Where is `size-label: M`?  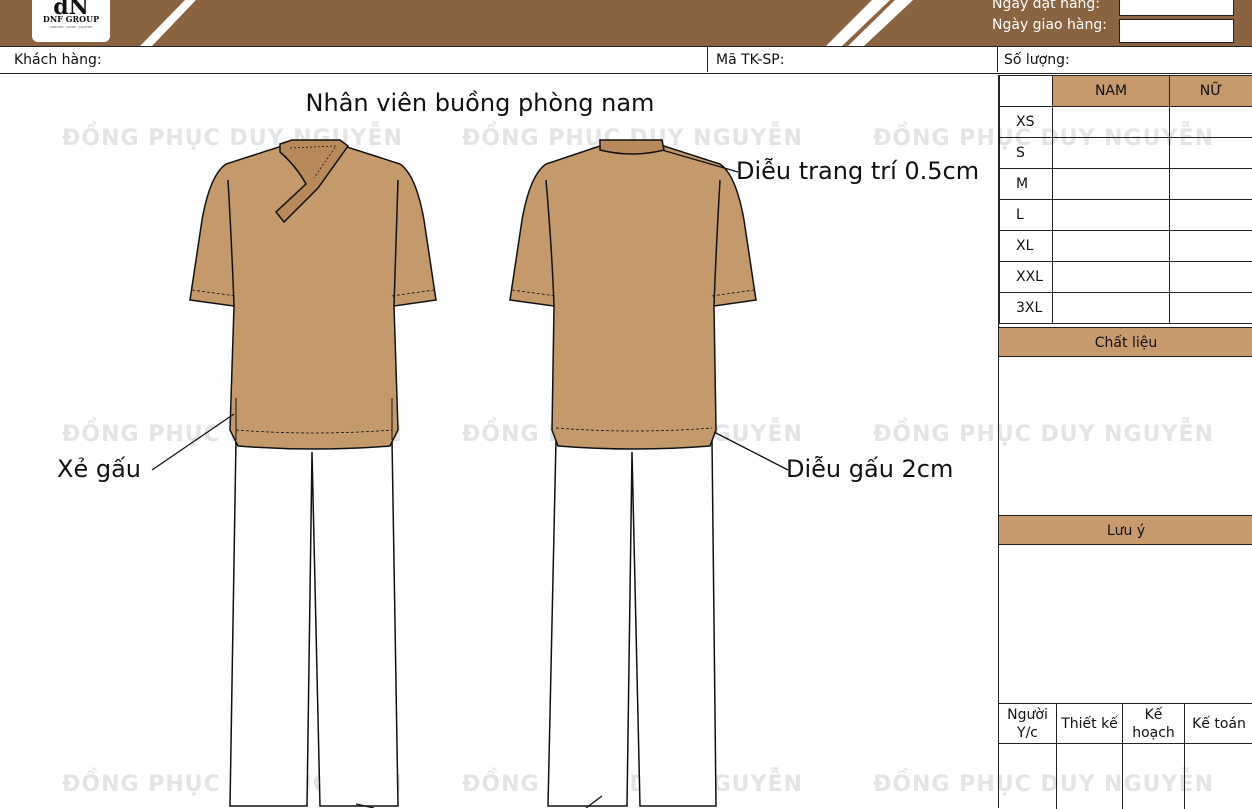
size-label: M is located at coordinates (1026, 184).